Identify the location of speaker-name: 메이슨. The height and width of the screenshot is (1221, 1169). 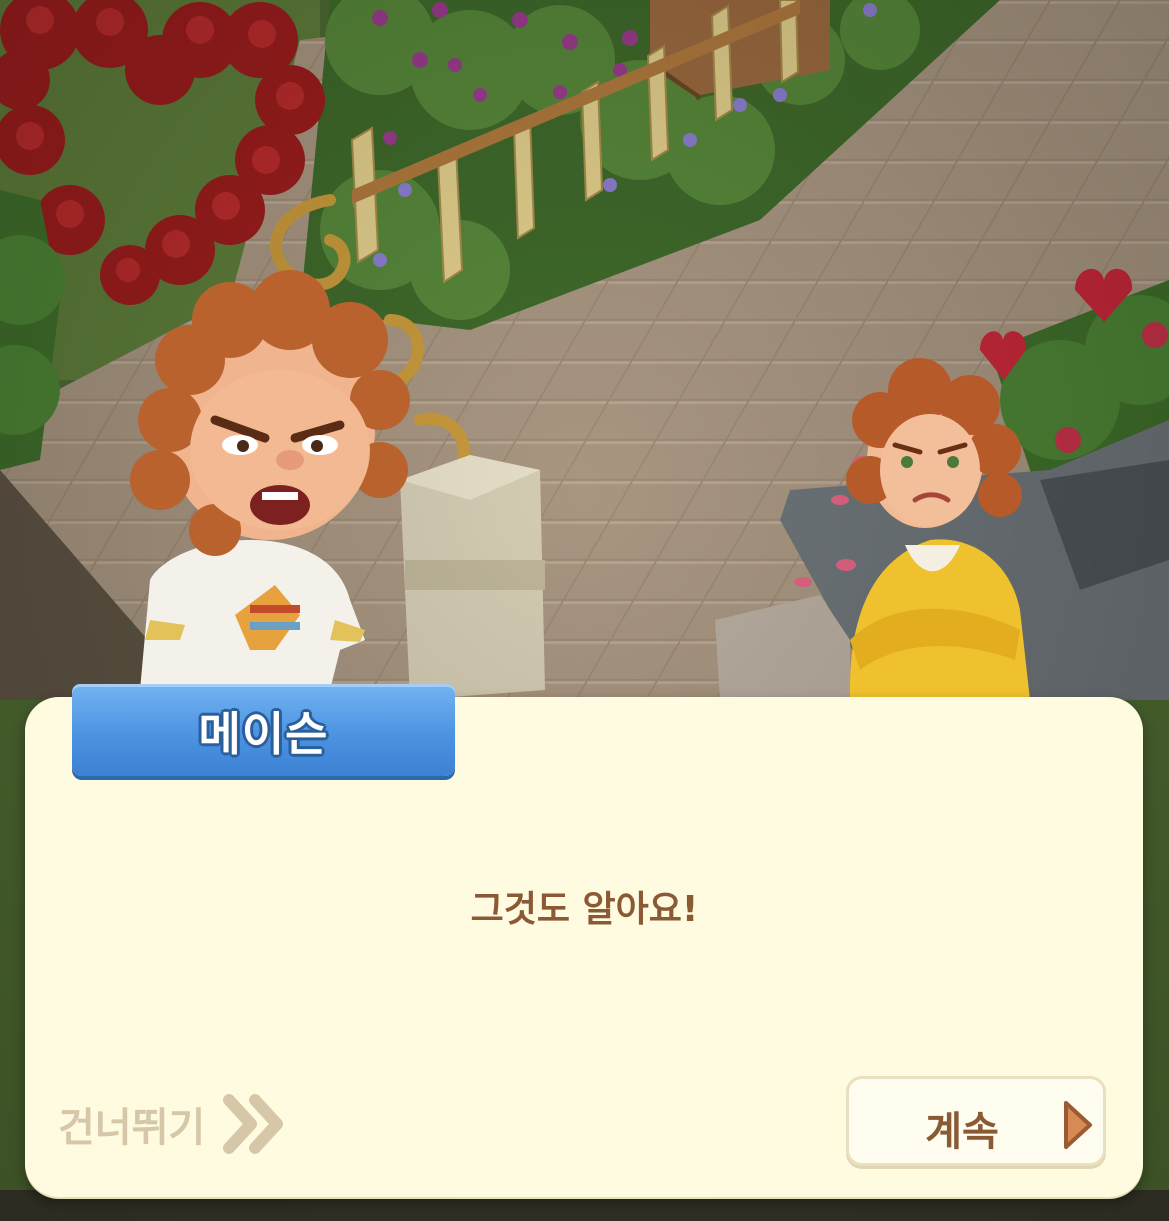
(263, 734).